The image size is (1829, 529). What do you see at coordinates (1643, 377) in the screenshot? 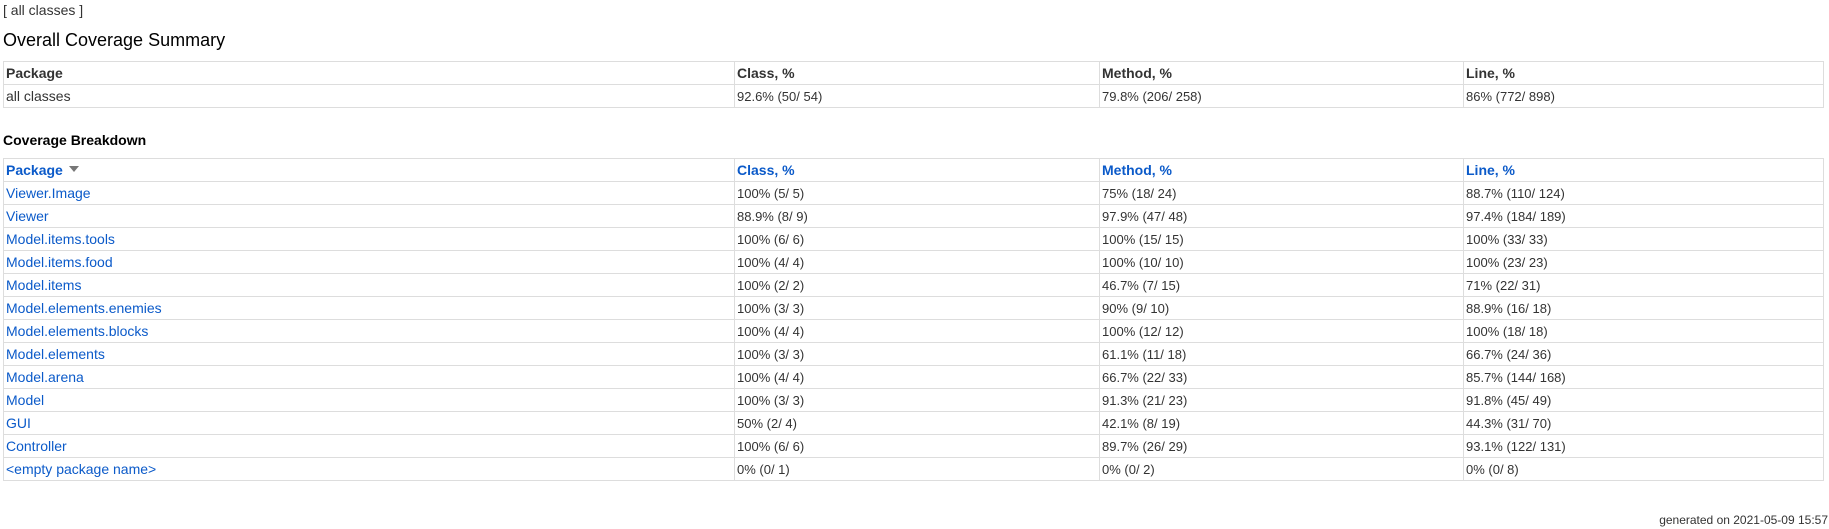
I see `line-coverage-cell: 85.7% (144/ 168)` at bounding box center [1643, 377].